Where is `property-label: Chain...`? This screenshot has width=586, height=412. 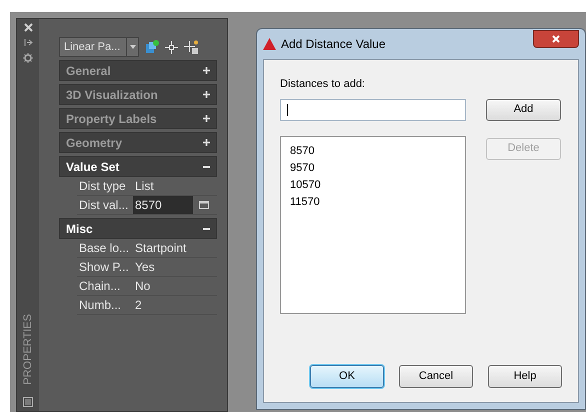 property-label: Chain... is located at coordinates (100, 286).